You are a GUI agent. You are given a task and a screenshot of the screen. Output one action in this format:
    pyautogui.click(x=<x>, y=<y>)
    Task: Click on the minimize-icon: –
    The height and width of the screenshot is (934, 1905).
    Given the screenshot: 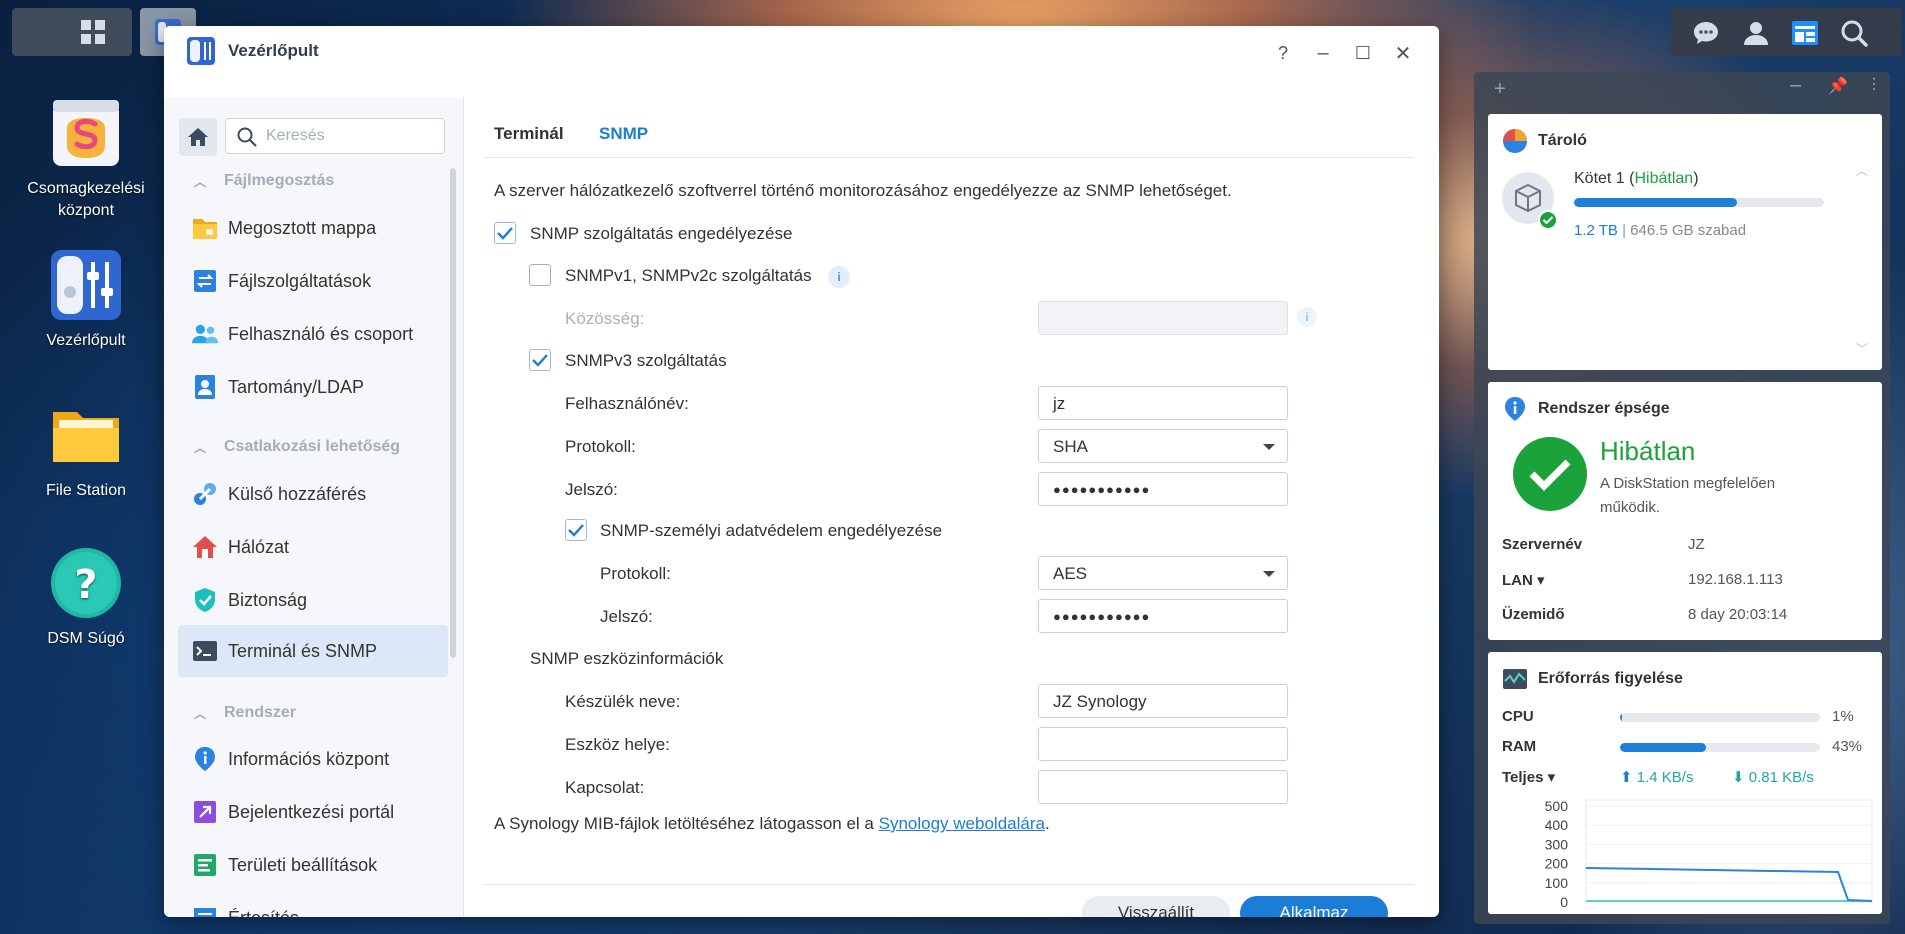 What is the action you would take?
    pyautogui.click(x=1795, y=85)
    